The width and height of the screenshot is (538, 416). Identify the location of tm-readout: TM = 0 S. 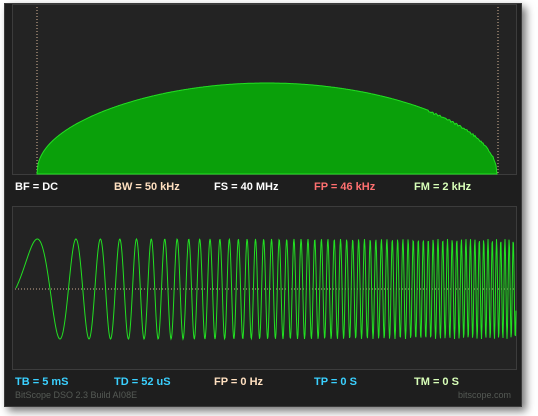
(436, 382).